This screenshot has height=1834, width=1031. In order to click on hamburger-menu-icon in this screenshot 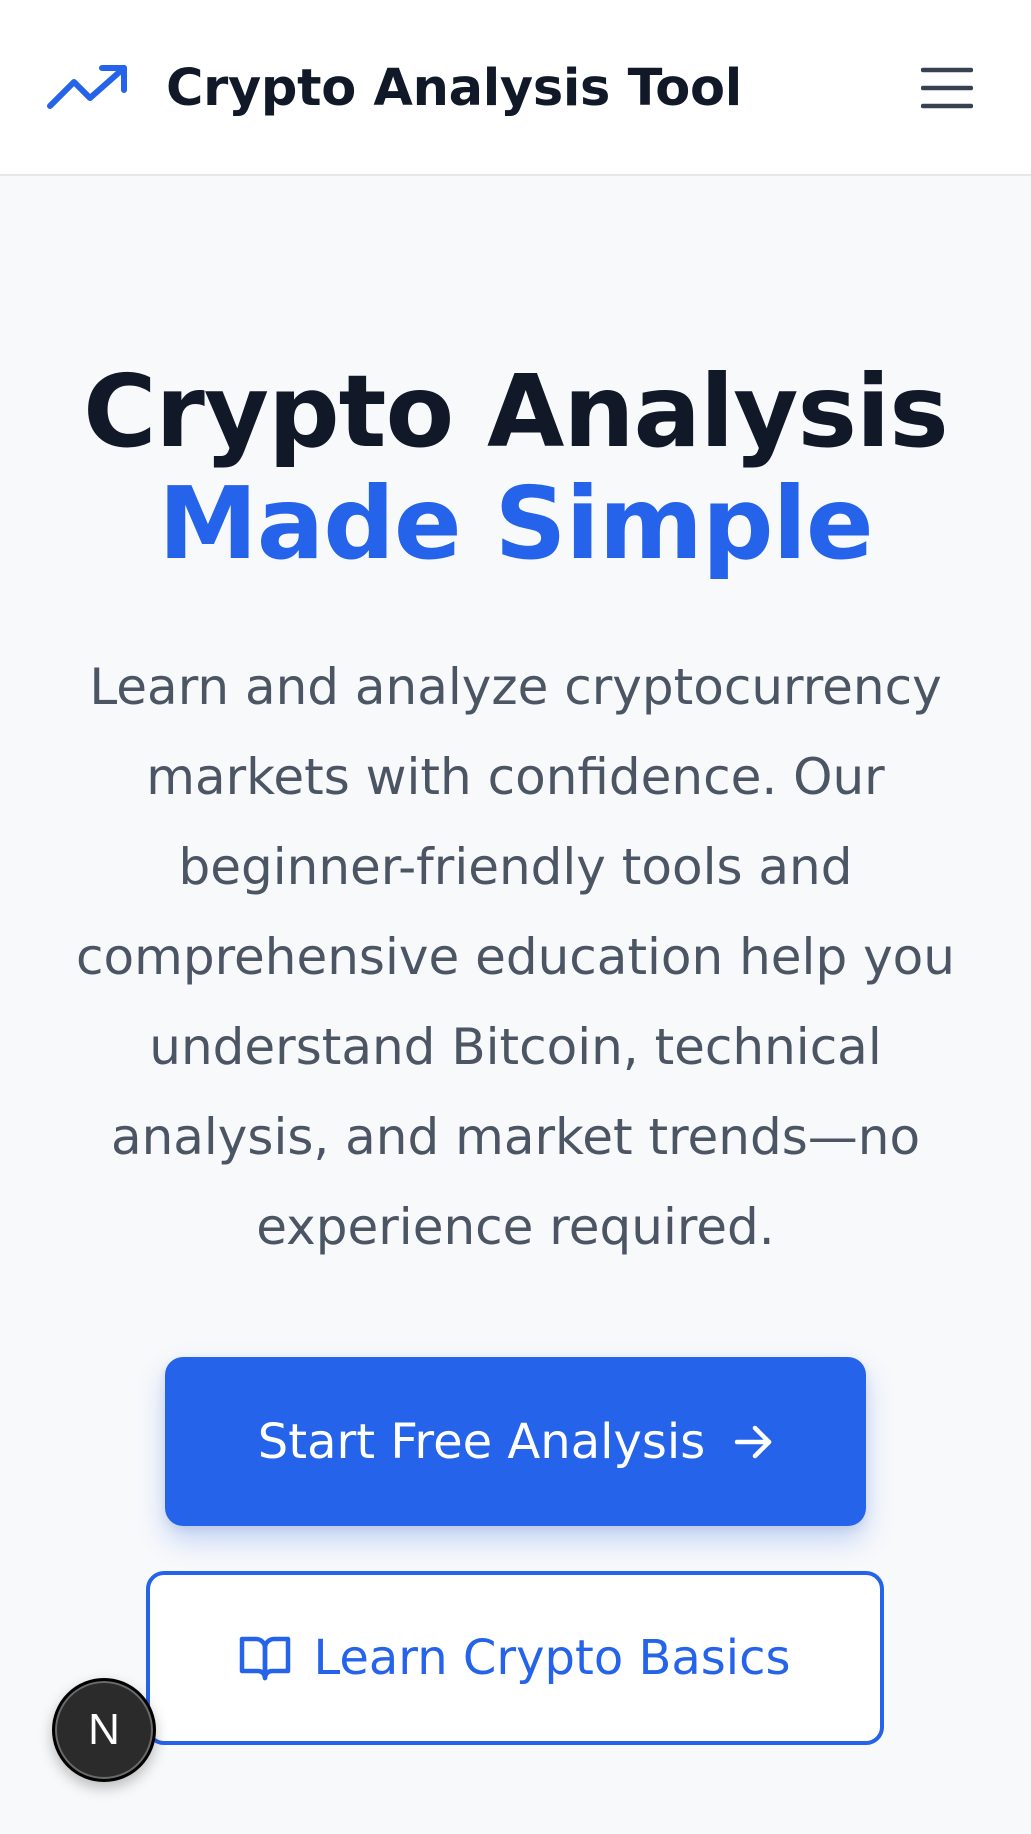, I will do `click(947, 88)`.